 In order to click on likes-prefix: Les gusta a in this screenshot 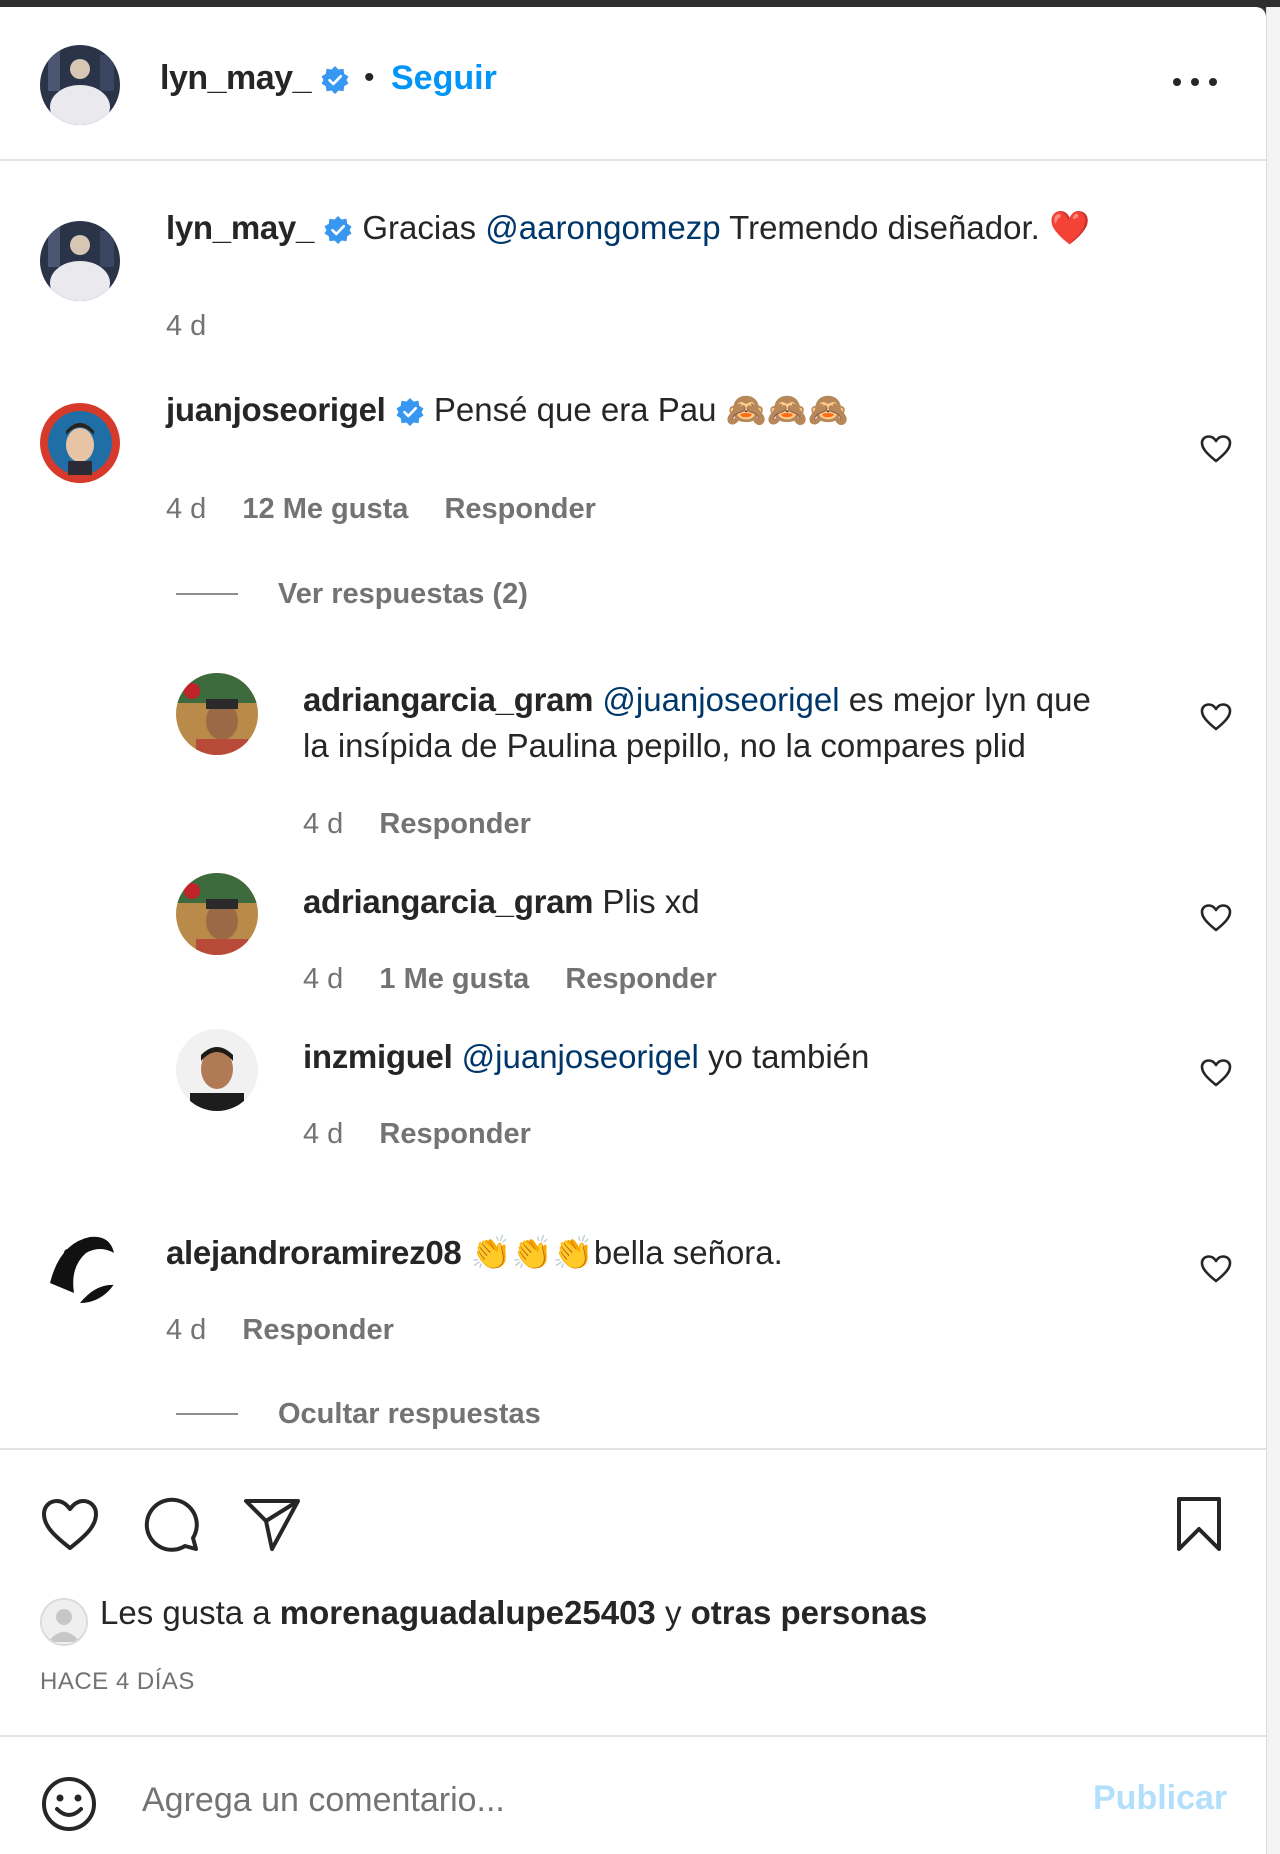, I will do `click(185, 1612)`.